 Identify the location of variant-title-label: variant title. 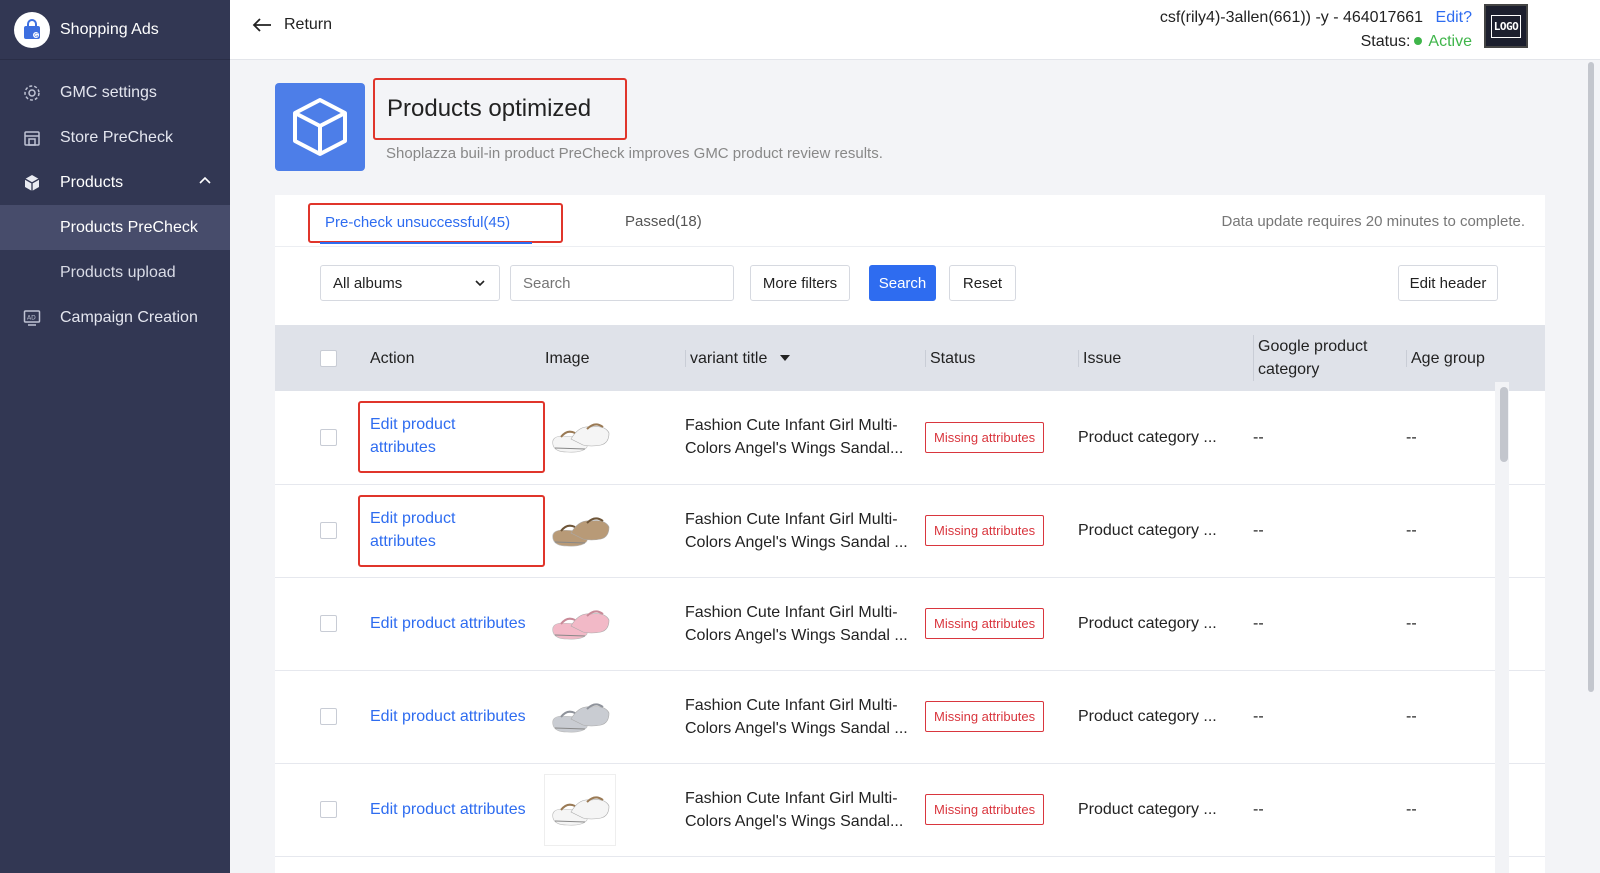
(726, 358).